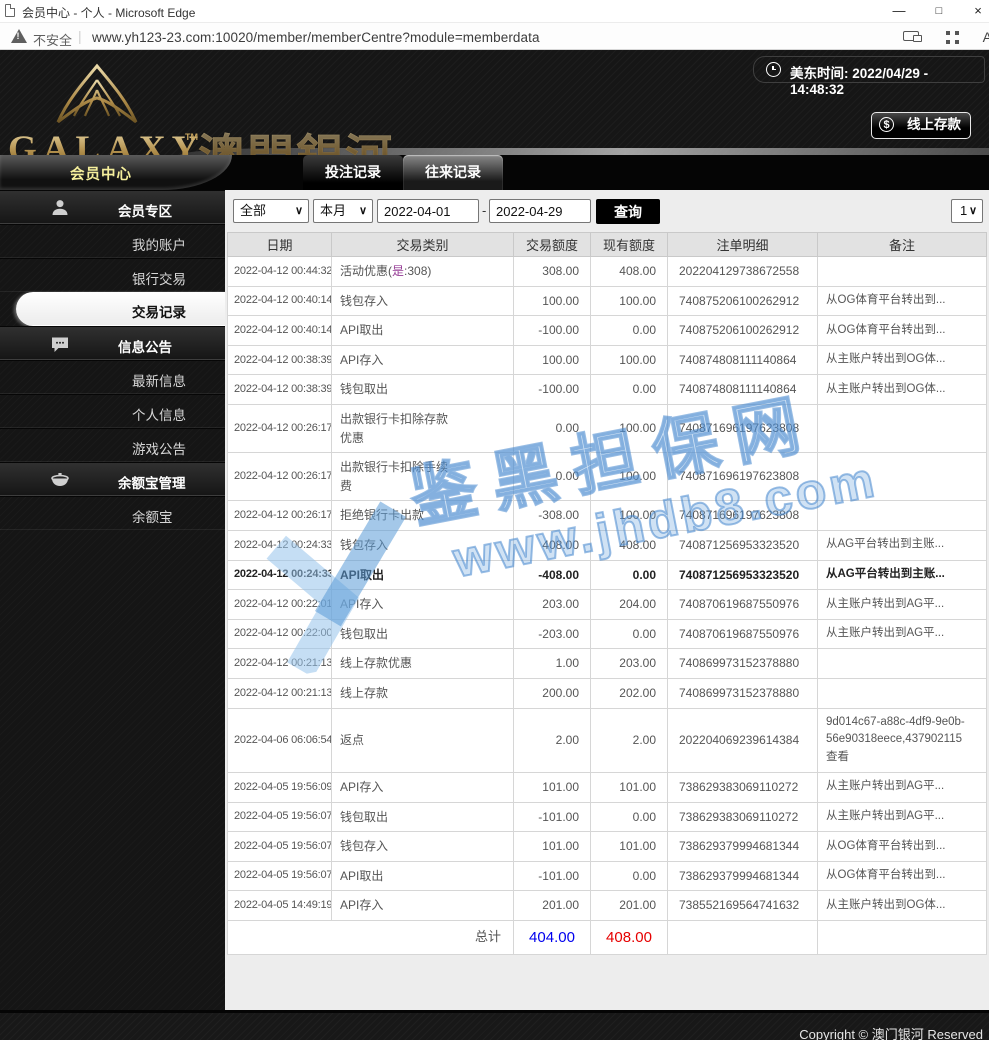  I want to click on sidebar-item: 银行交易, so click(112, 275).